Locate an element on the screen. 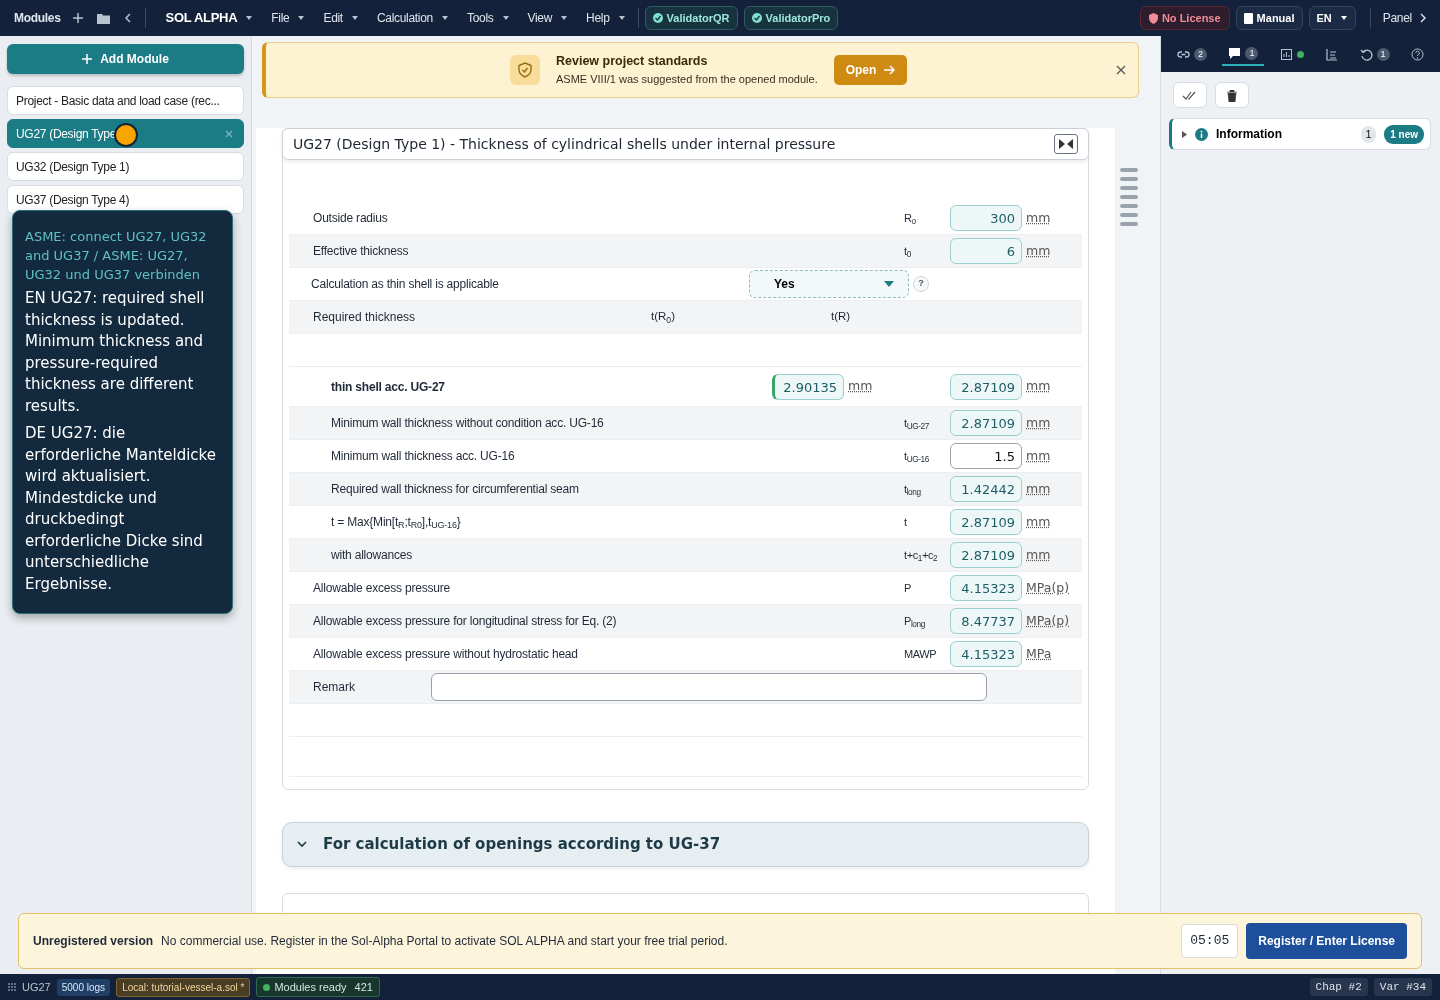 The height and width of the screenshot is (1000, 1440). module-item: UG27 (Design Type is located at coordinates (125, 133).